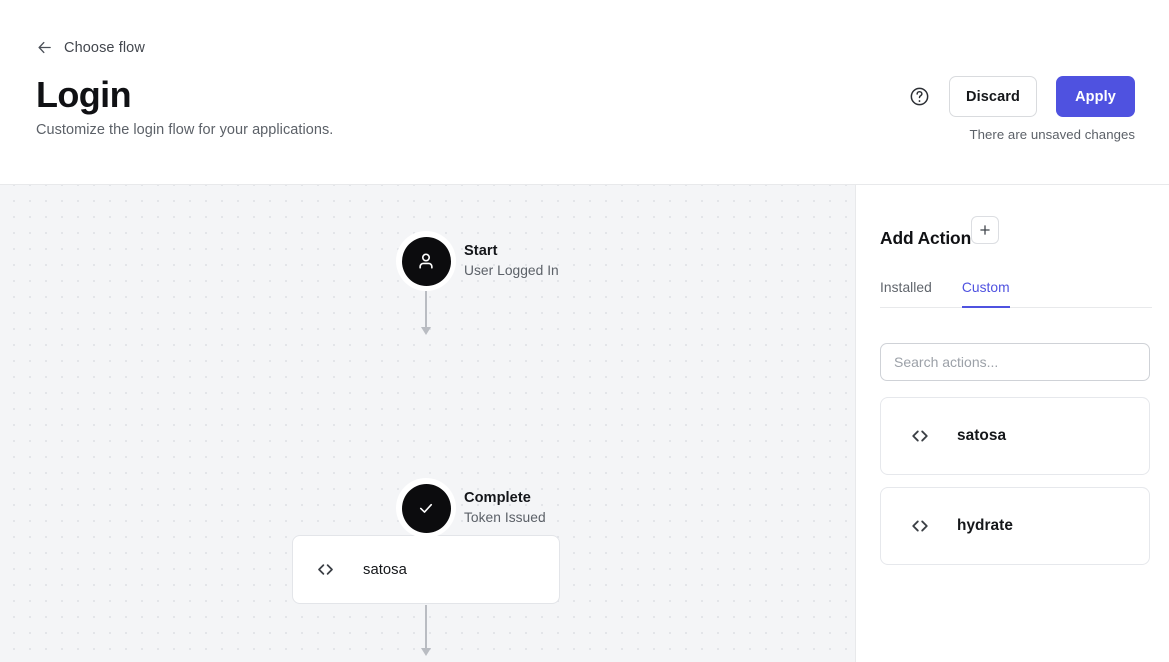 This screenshot has width=1169, height=662. I want to click on header-actions: Discard Apply, so click(1022, 96).